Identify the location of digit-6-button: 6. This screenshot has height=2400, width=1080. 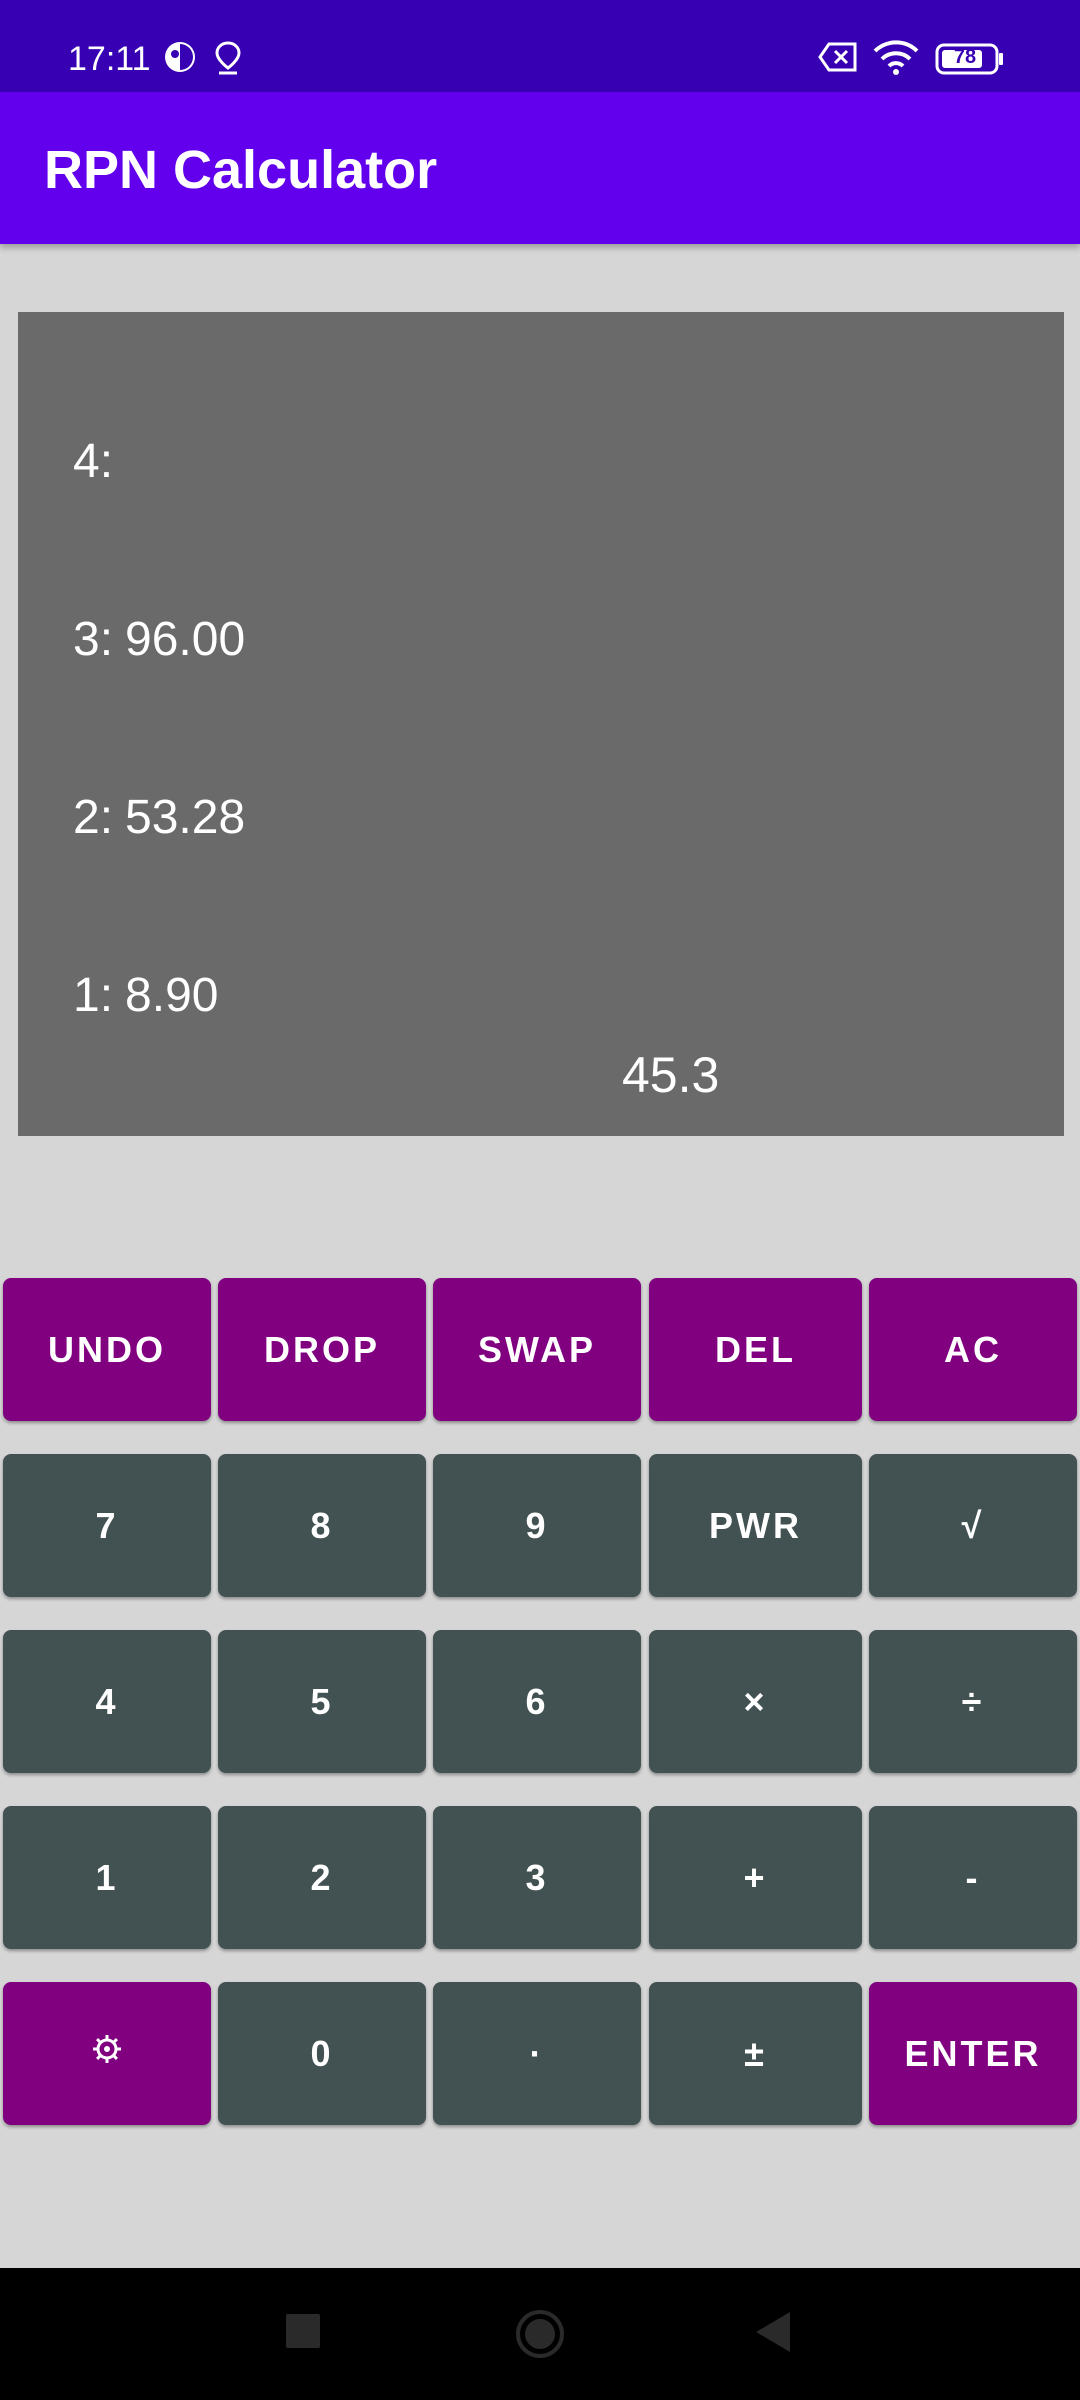
(537, 1701).